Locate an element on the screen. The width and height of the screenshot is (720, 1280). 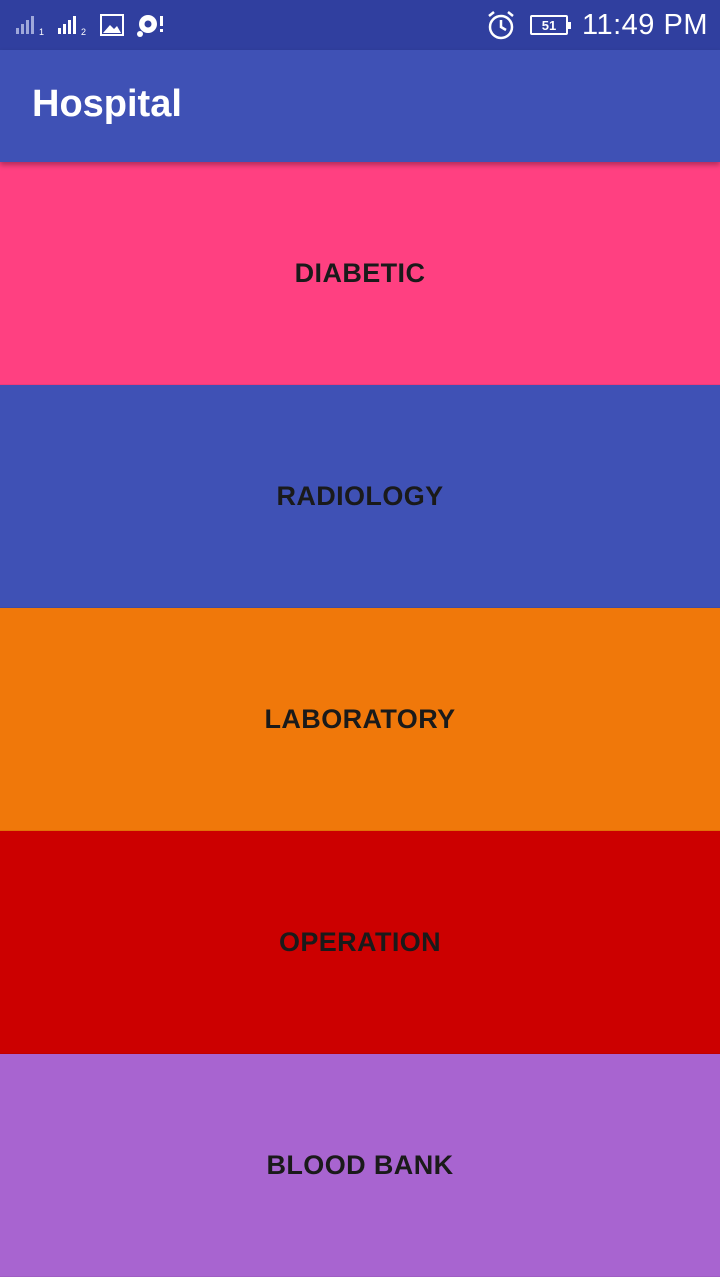
battery-icon: 51 is located at coordinates (551, 25).